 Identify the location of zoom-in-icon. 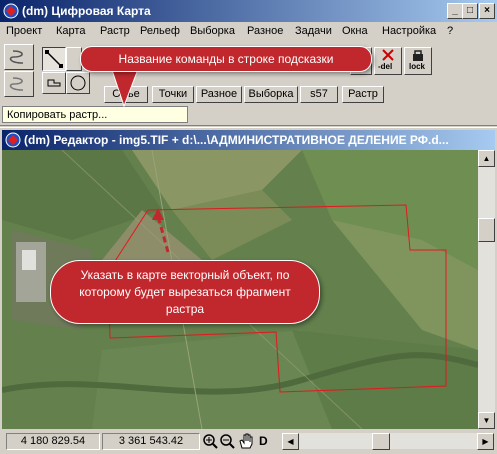
(210, 441).